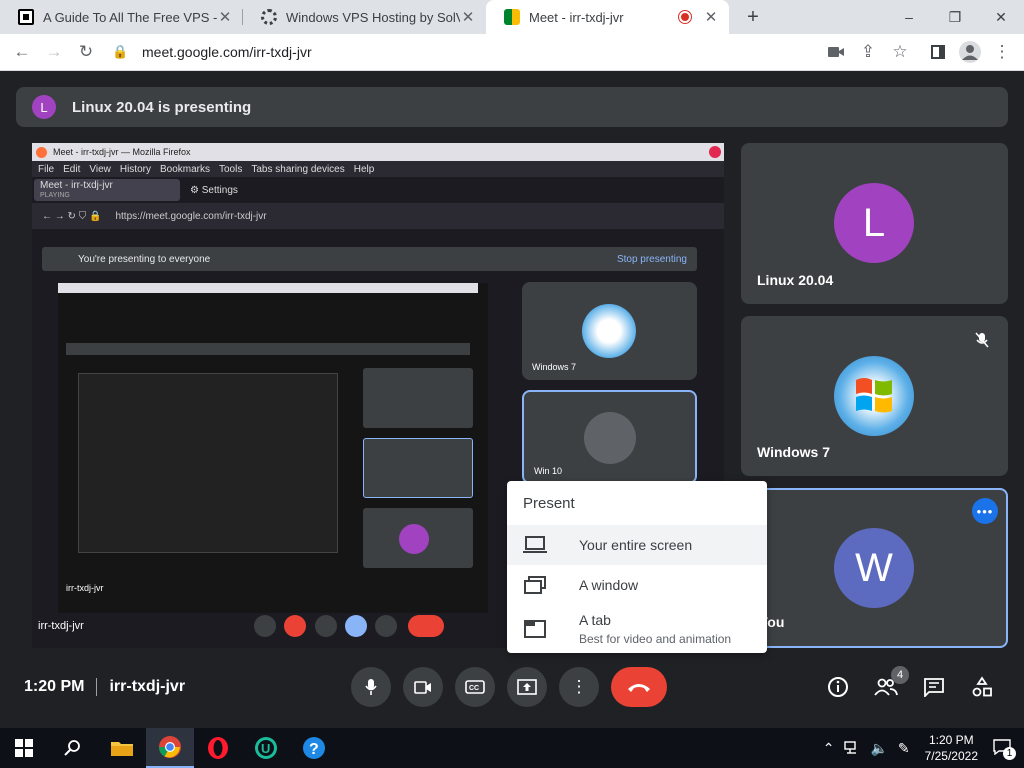  I want to click on presenter-avatar: L, so click(44, 107).